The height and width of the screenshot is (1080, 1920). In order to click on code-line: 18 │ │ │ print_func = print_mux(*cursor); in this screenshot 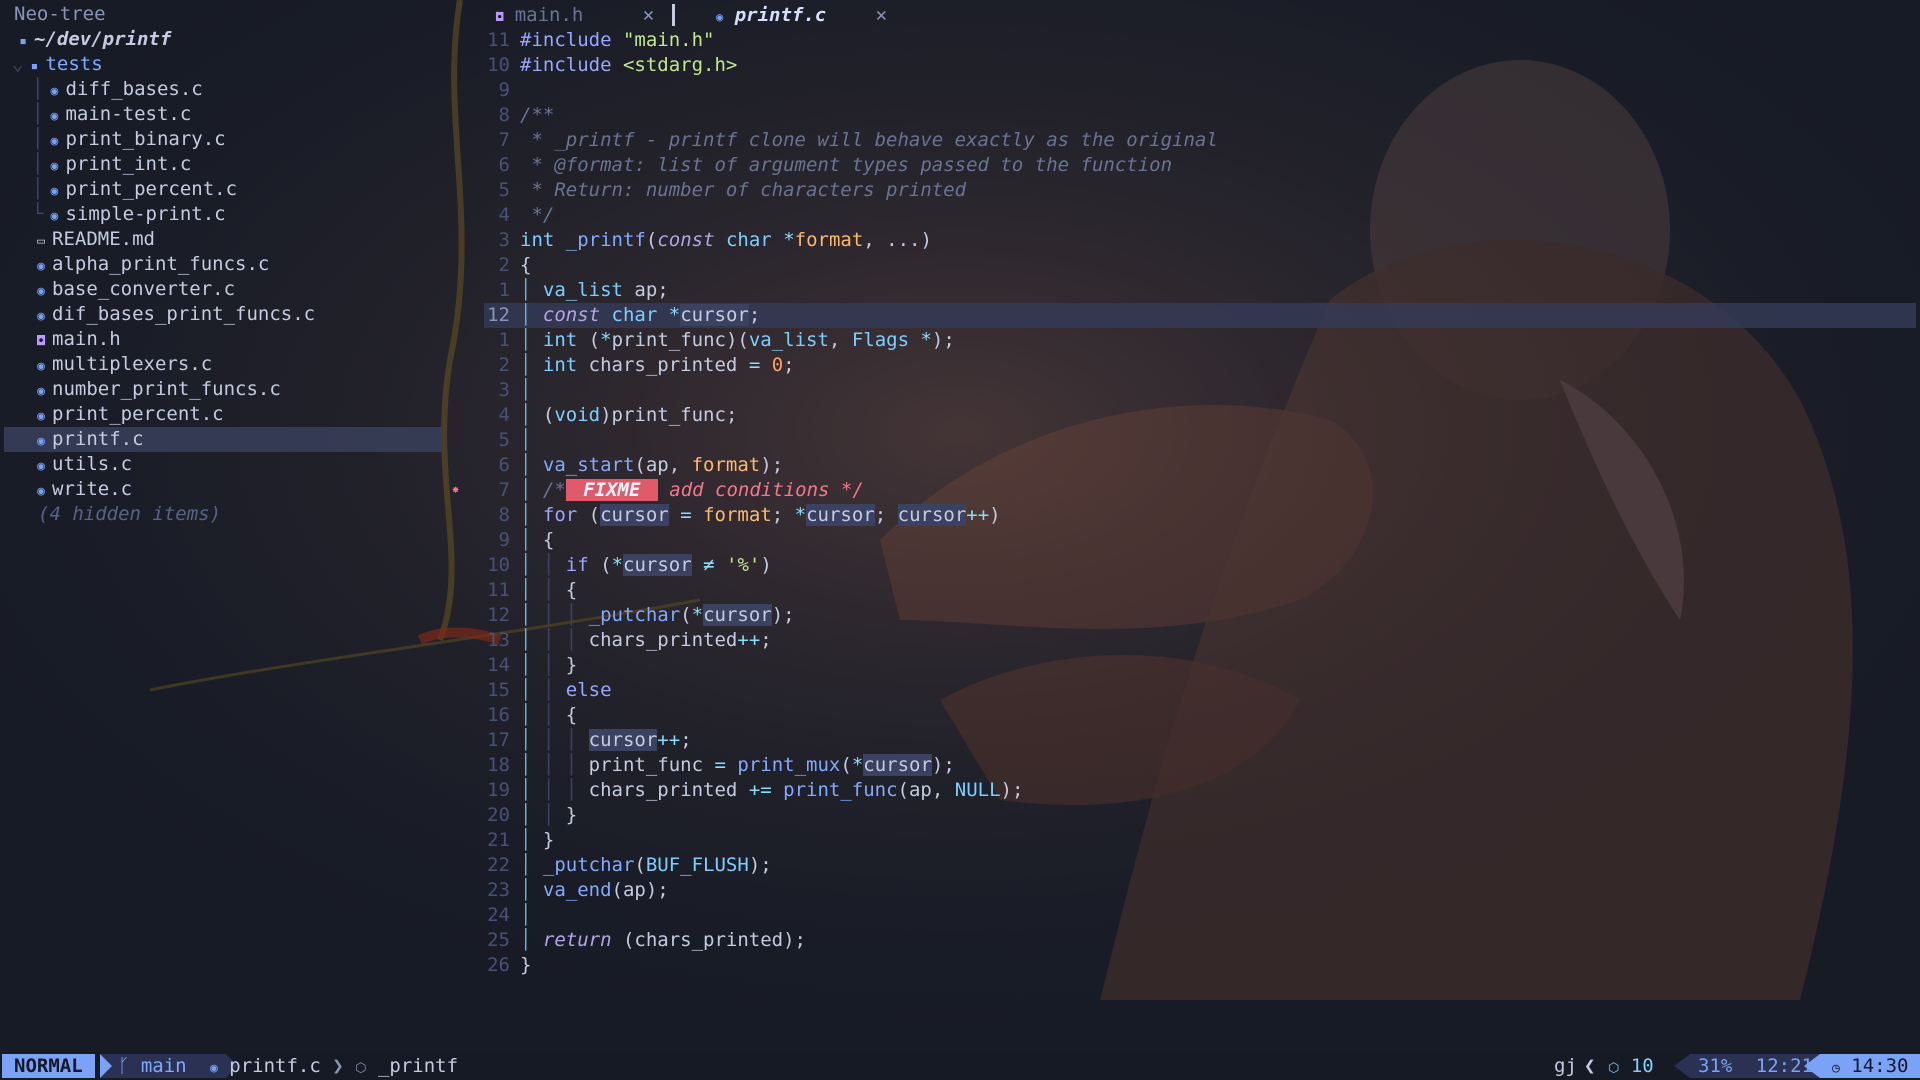, I will do `click(1200, 765)`.